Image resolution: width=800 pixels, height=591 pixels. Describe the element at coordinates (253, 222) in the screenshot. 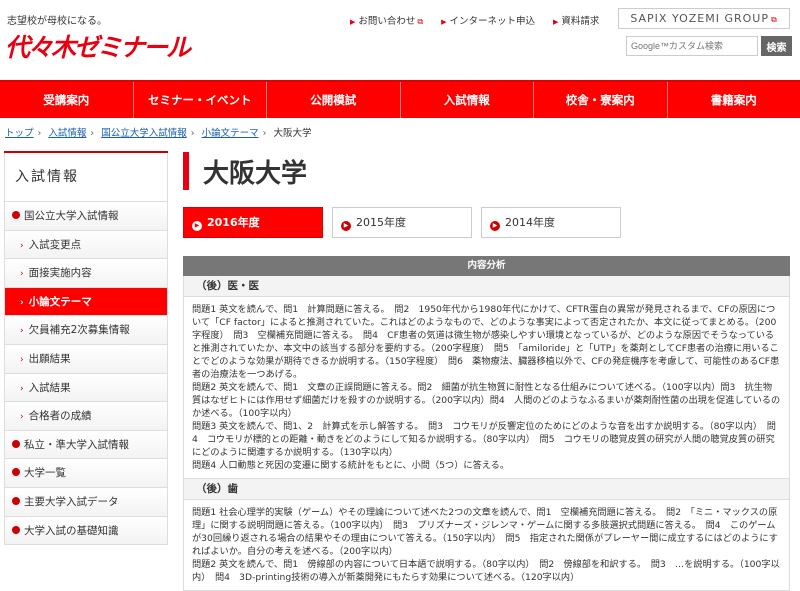

I see `tab-2016: ▶2016年度` at that location.